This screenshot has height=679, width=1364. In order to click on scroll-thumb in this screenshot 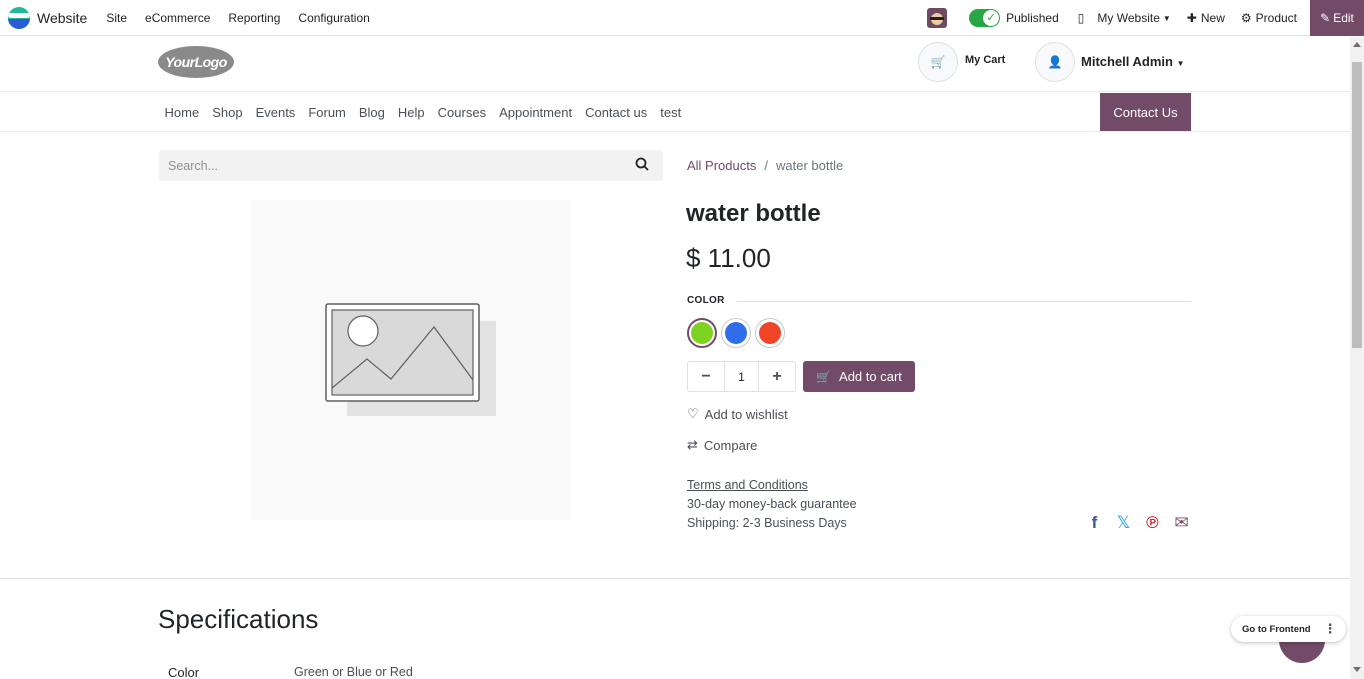, I will do `click(1357, 205)`.